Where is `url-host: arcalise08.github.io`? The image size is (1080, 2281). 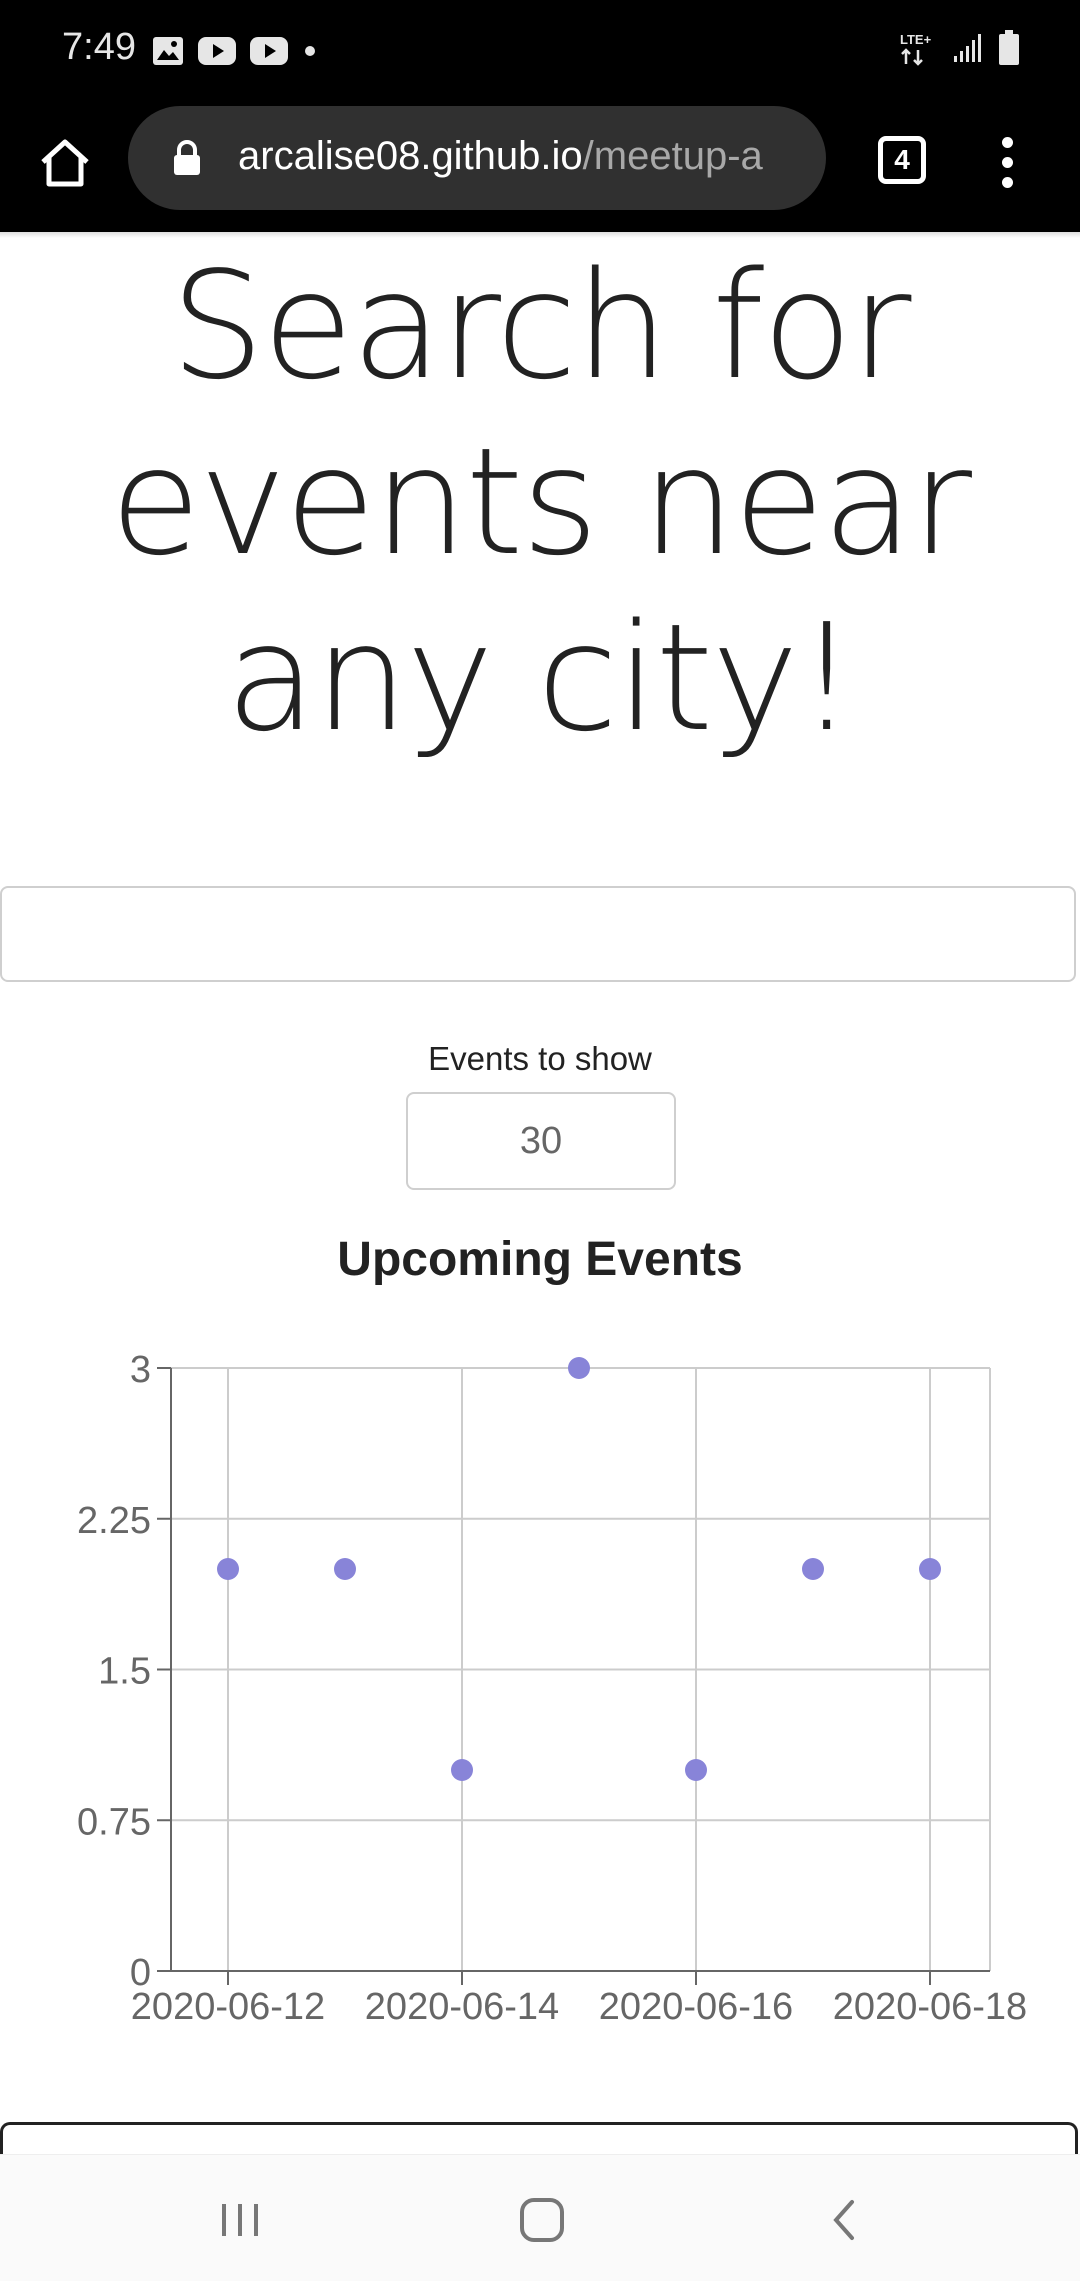 url-host: arcalise08.github.io is located at coordinates (410, 156).